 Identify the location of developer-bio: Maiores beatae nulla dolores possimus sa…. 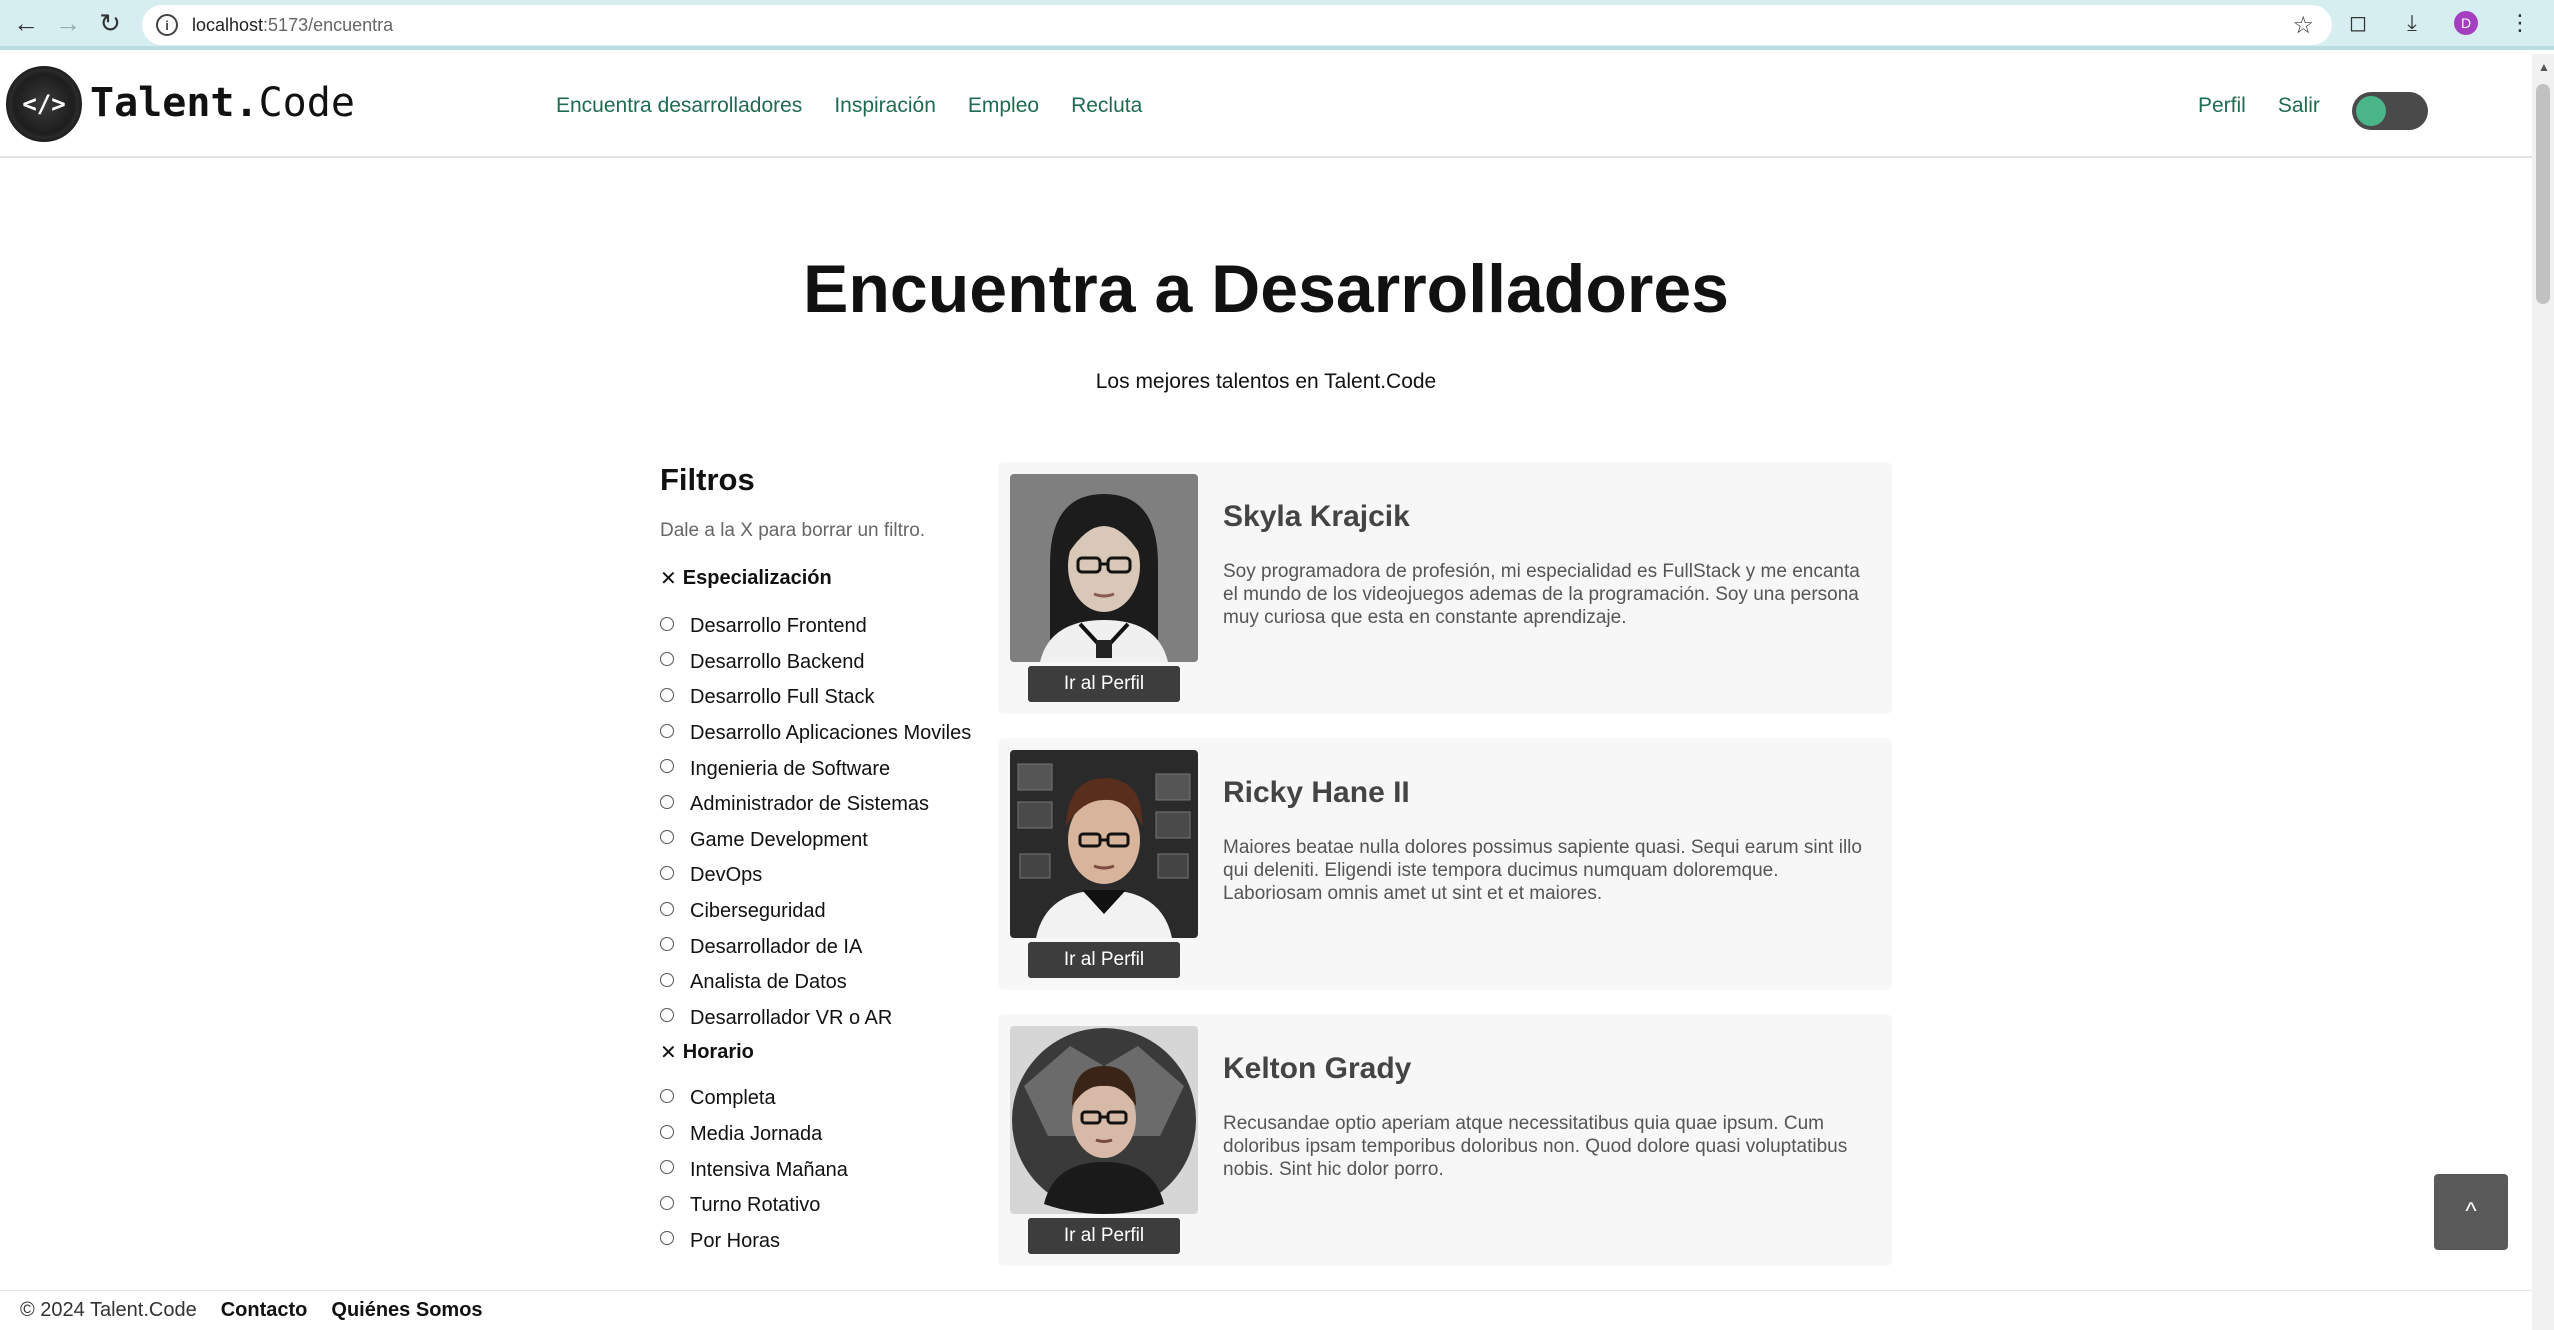
(1542, 870).